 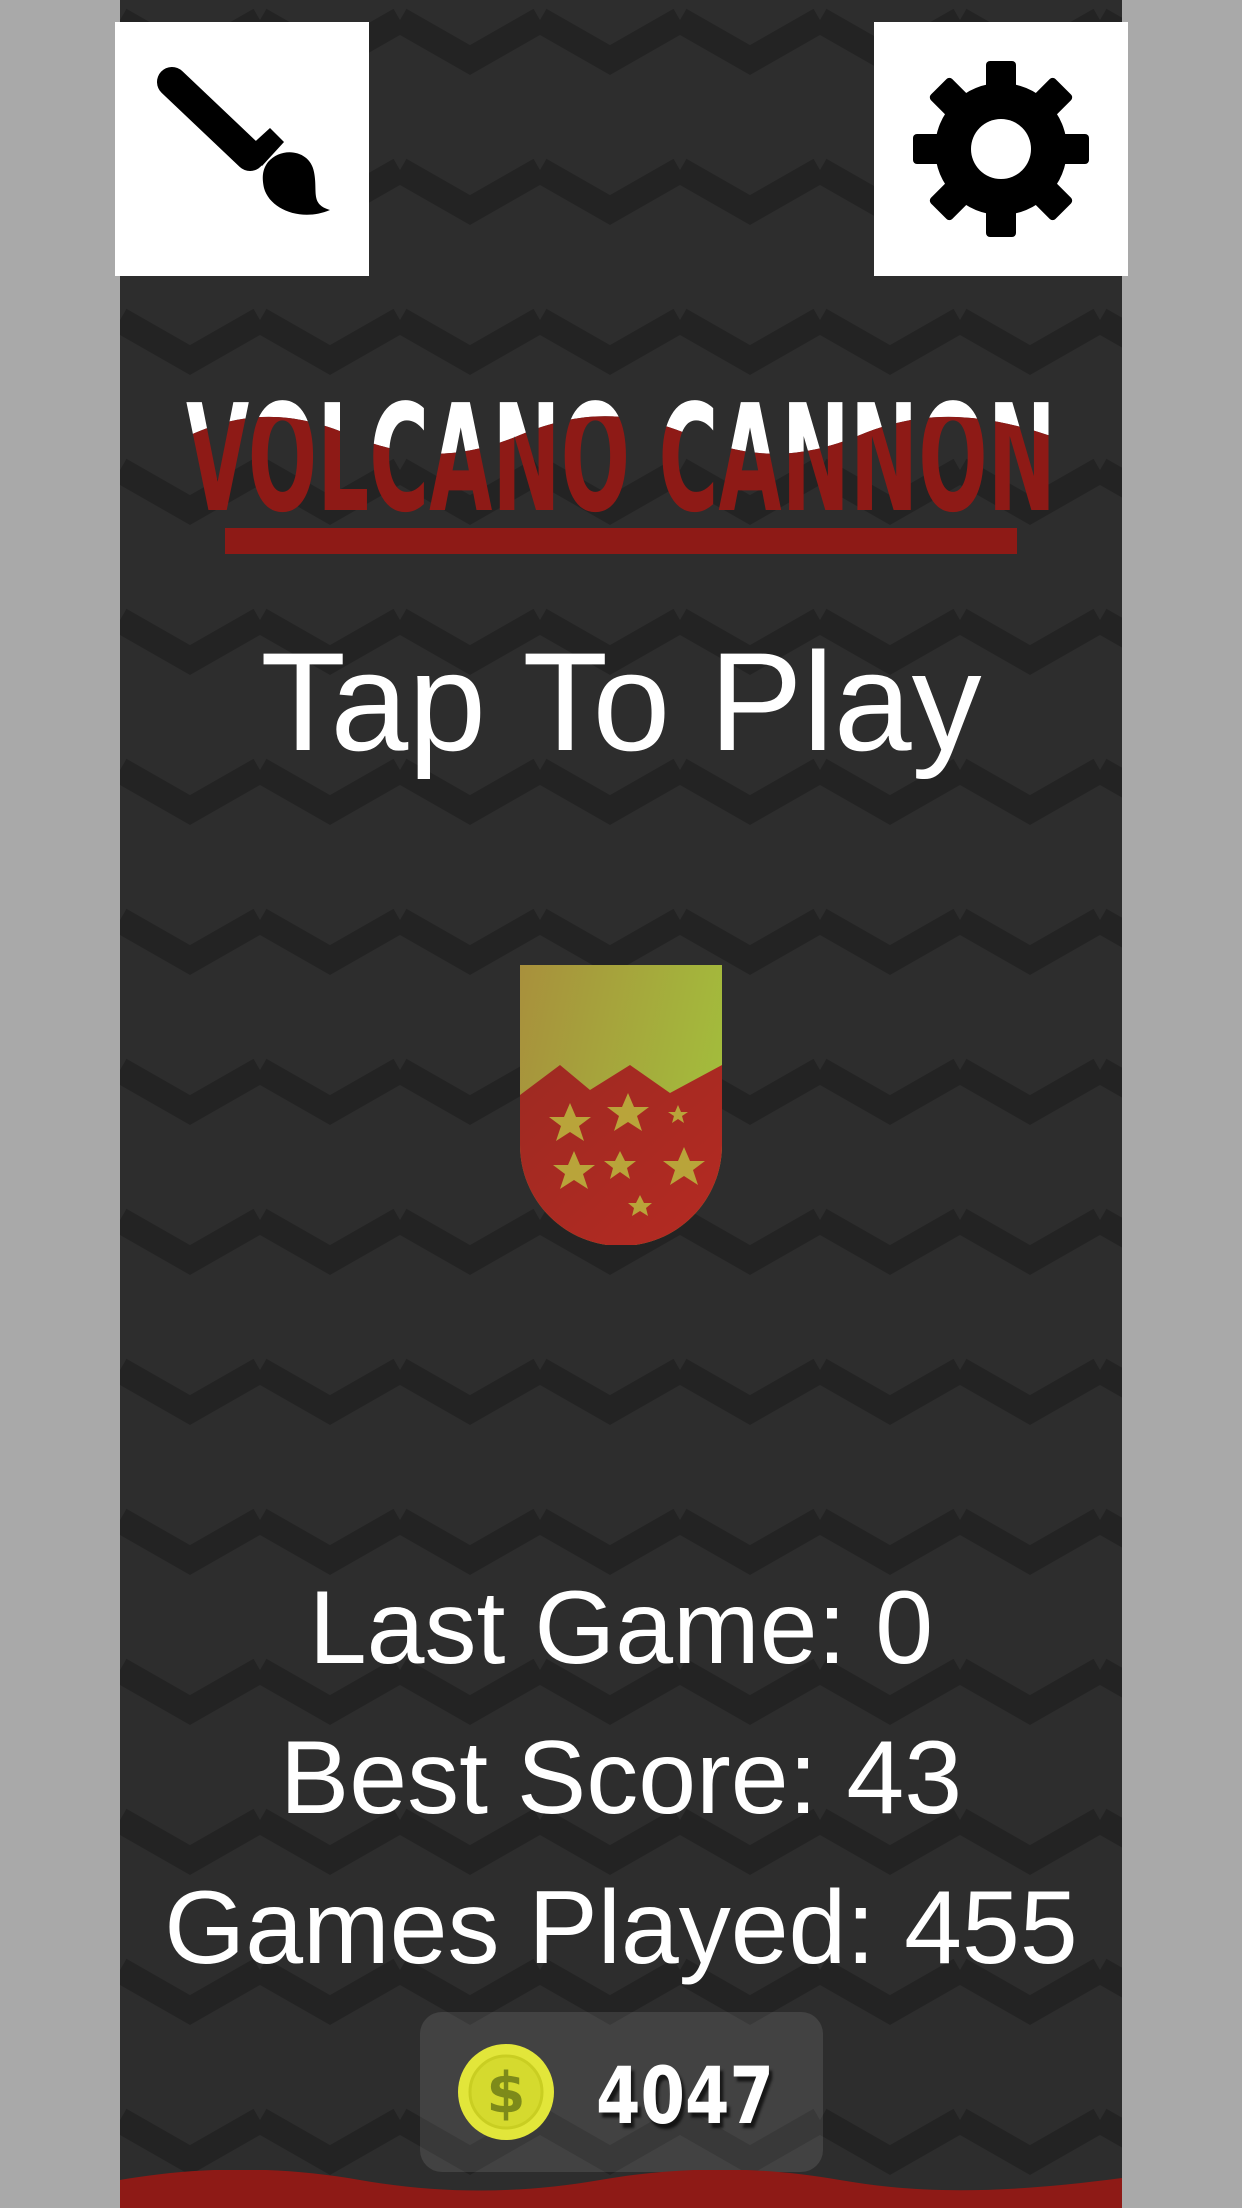 What do you see at coordinates (621, 2189) in the screenshot?
I see `lava-strip` at bounding box center [621, 2189].